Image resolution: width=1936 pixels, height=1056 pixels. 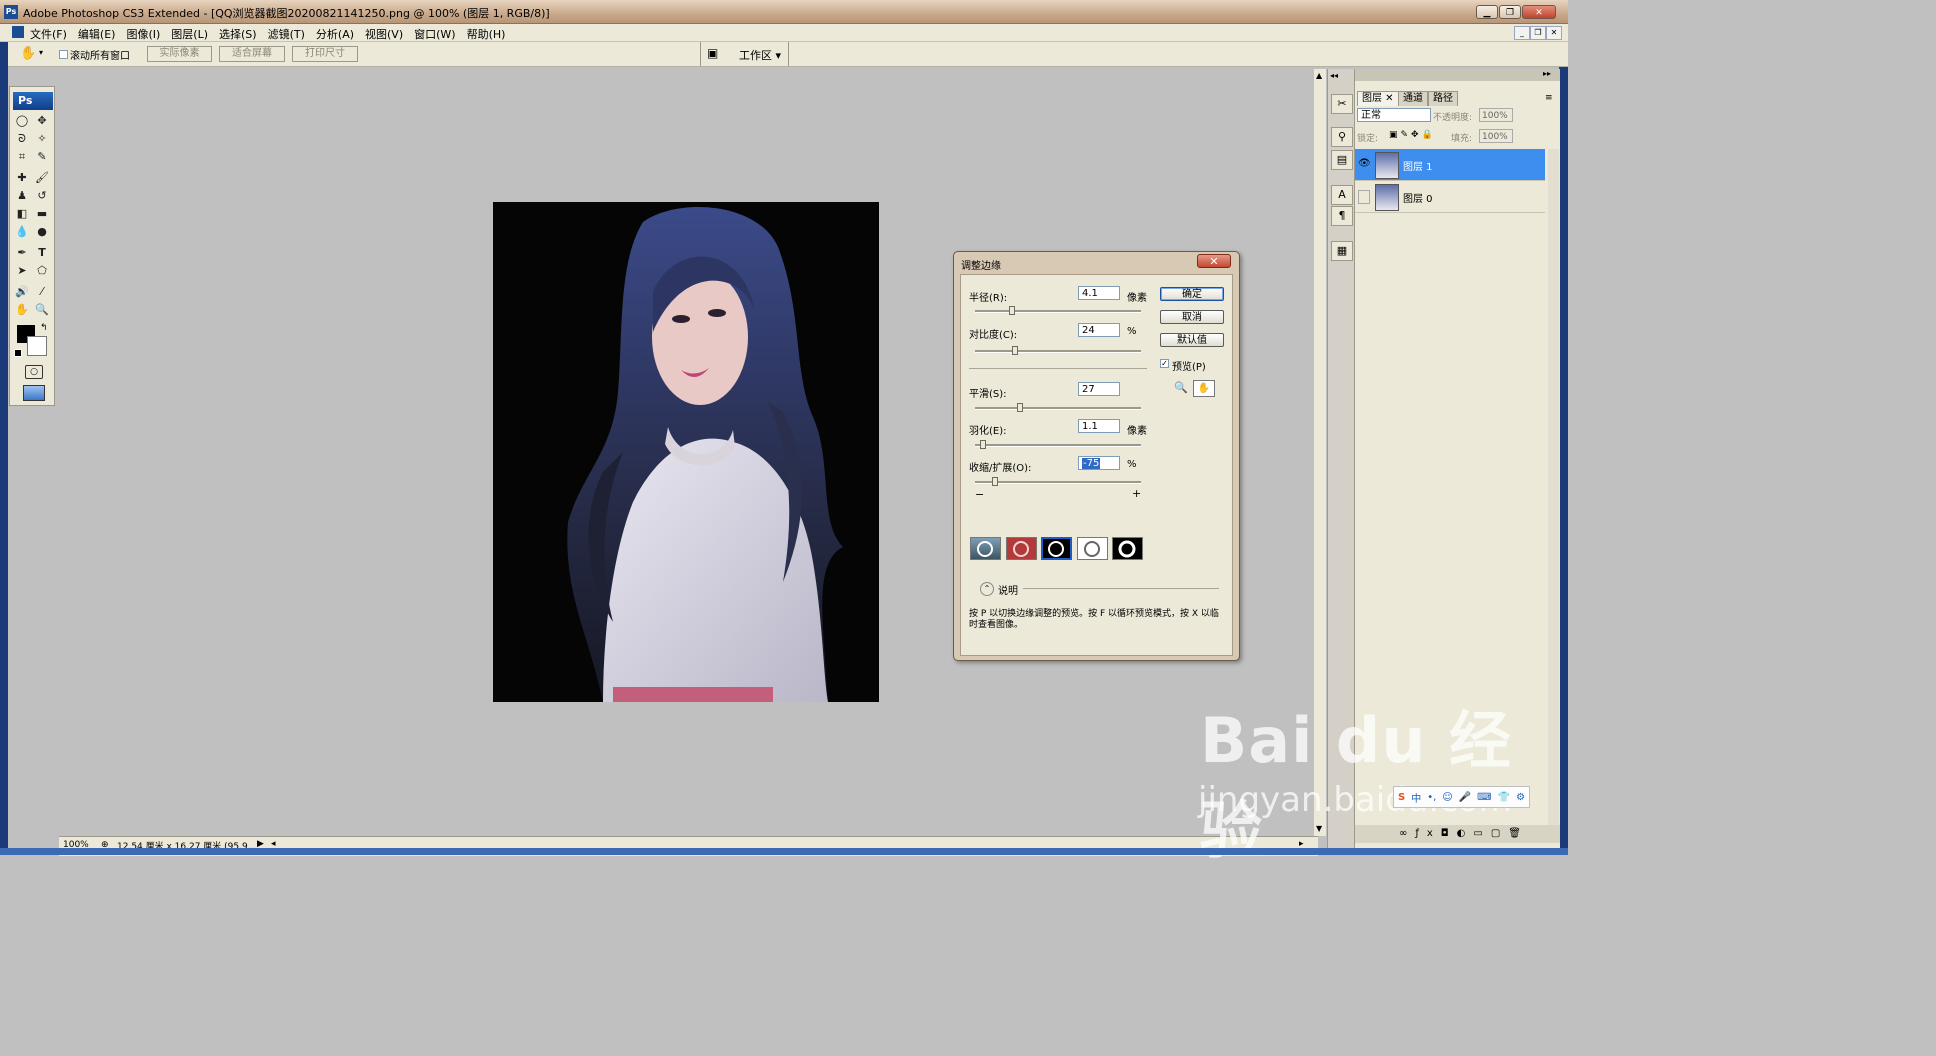 What do you see at coordinates (1058, 482) in the screenshot?
I see `contract-expand-slider` at bounding box center [1058, 482].